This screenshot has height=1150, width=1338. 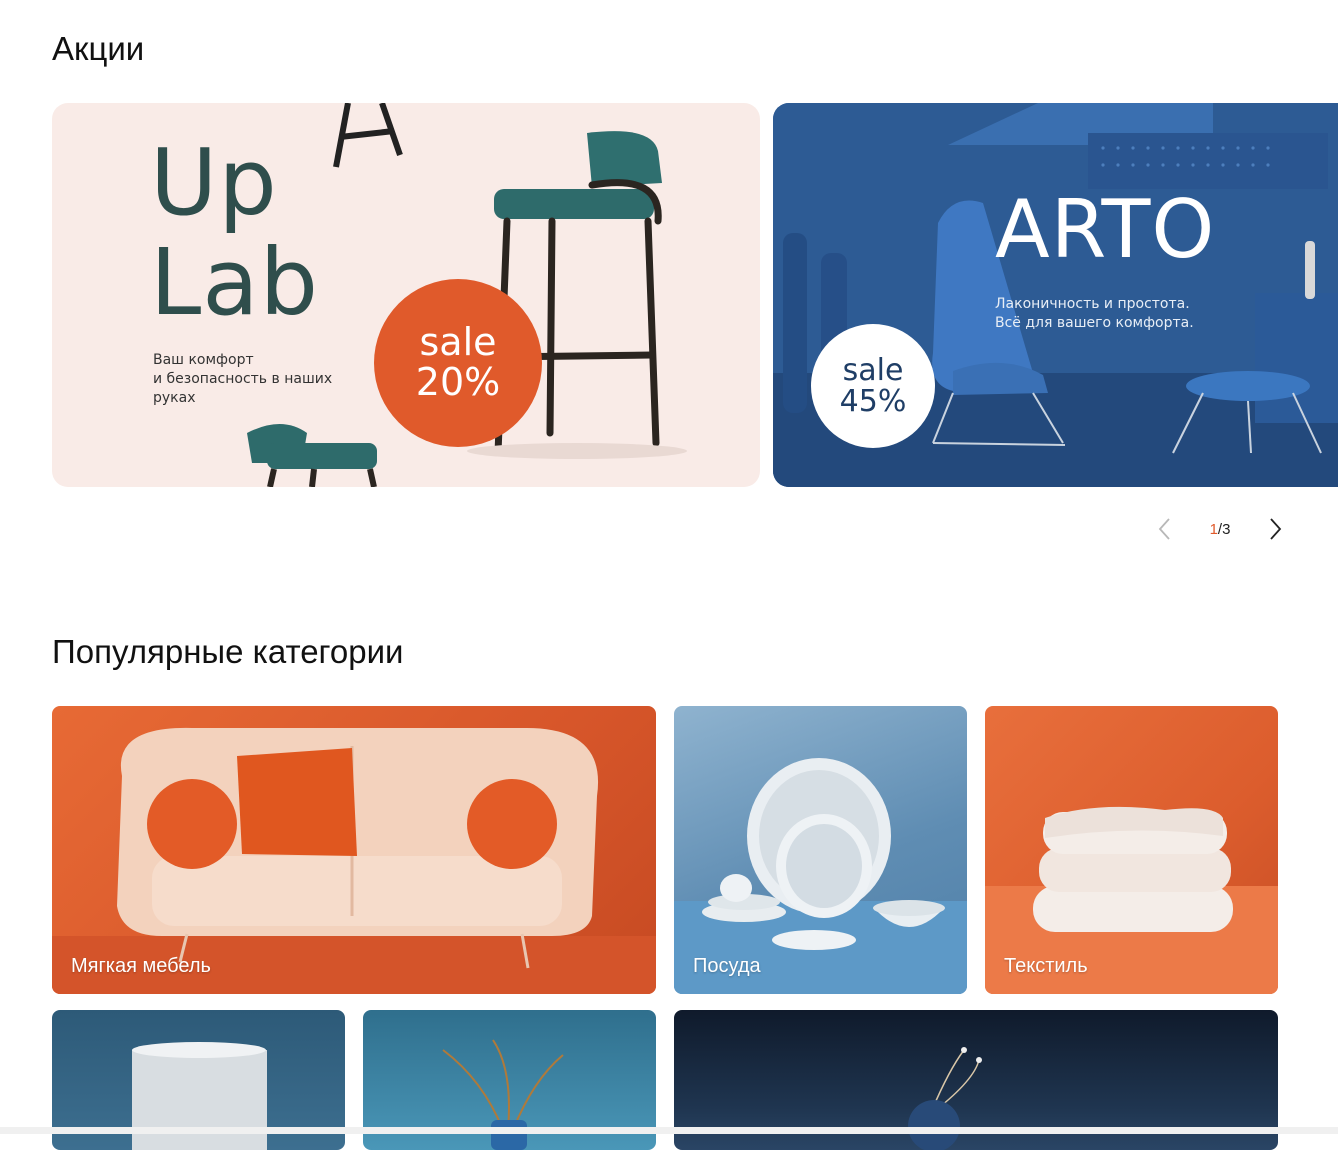 I want to click on pager-total: 3, so click(x=1226, y=529).